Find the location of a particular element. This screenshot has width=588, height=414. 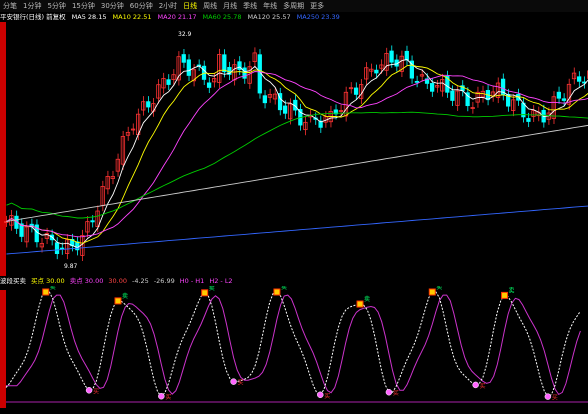

period-tab: 30分钟 is located at coordinates (112, 6).